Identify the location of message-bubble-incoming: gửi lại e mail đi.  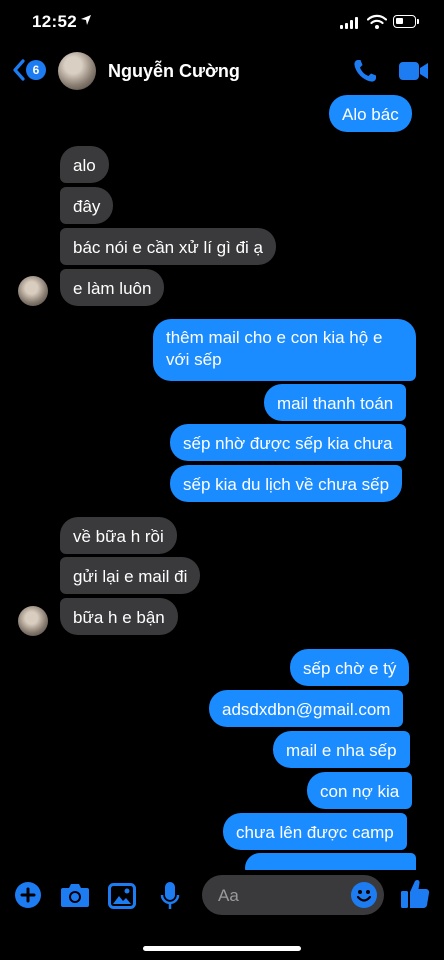
(130, 575).